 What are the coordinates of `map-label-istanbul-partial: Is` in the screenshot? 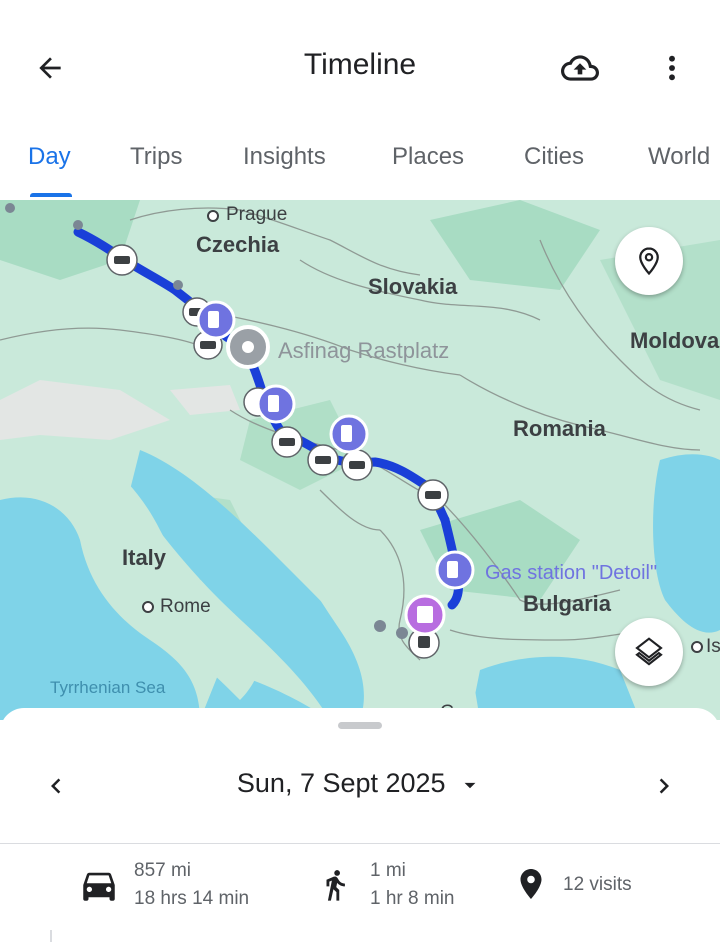 It's located at (713, 646).